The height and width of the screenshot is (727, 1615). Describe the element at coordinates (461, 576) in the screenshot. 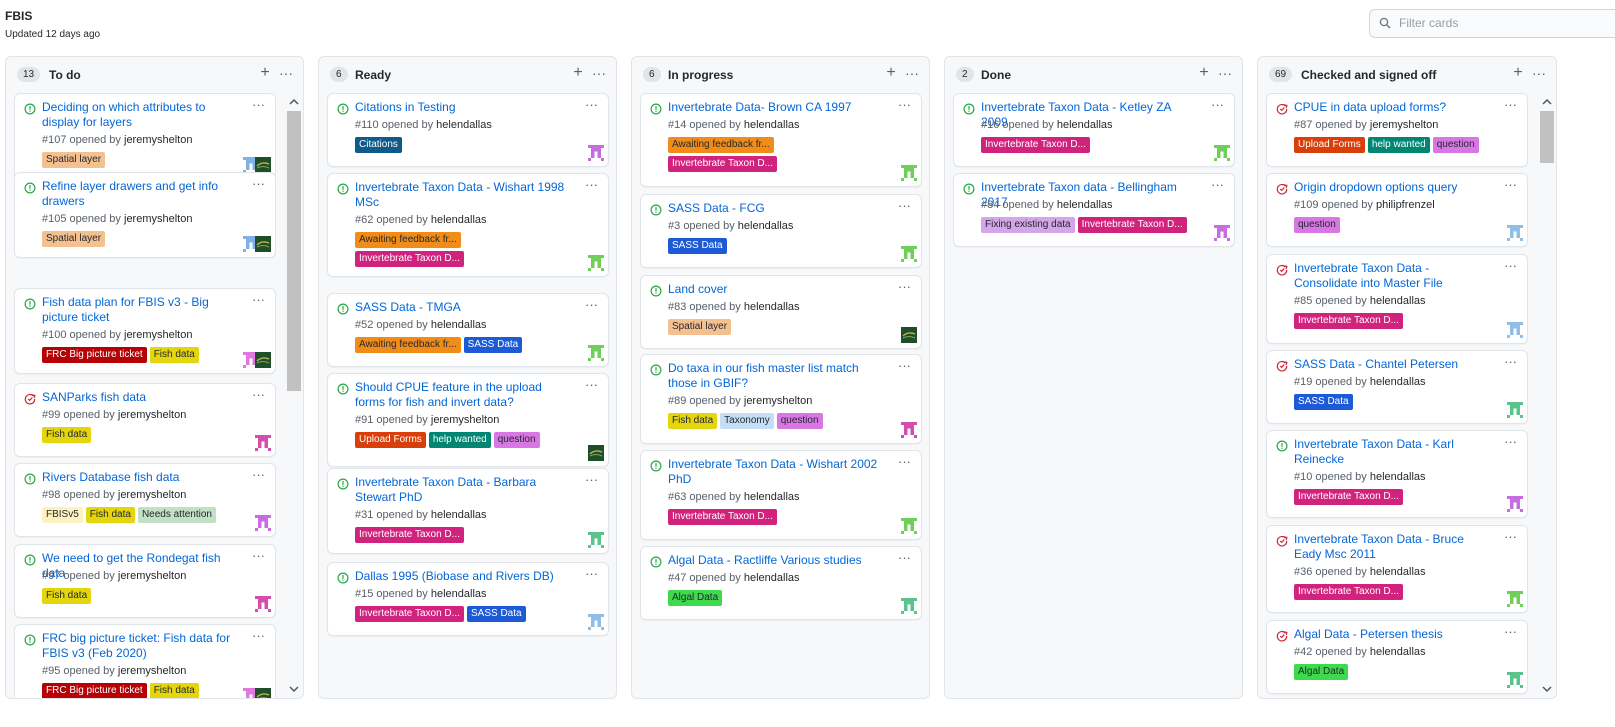

I see `issue-title-link: Dallas 1995 (Biobase and Rivers DB)` at that location.